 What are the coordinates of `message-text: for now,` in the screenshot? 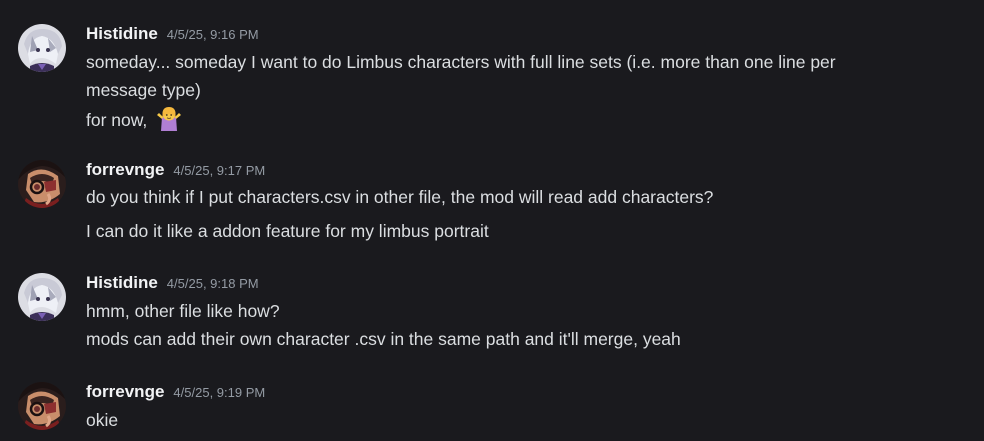 It's located at (117, 120).